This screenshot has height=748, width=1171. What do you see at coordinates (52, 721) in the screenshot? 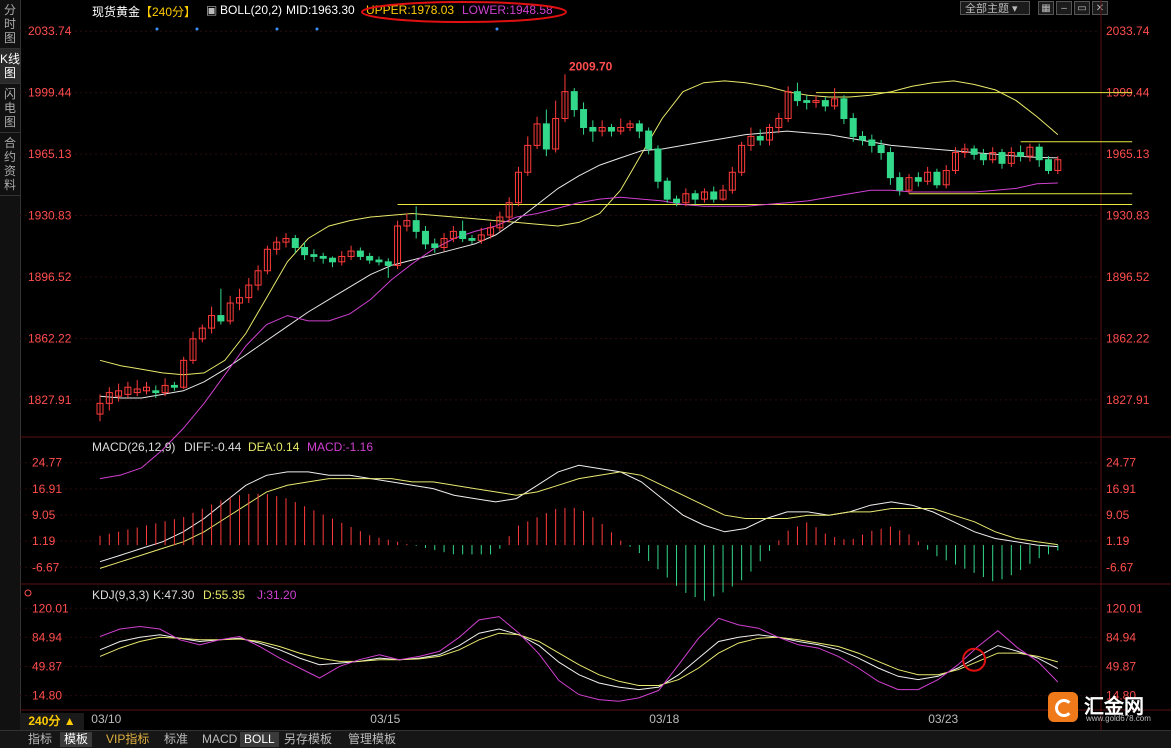
I see `period-selector: 240分 ▲` at bounding box center [52, 721].